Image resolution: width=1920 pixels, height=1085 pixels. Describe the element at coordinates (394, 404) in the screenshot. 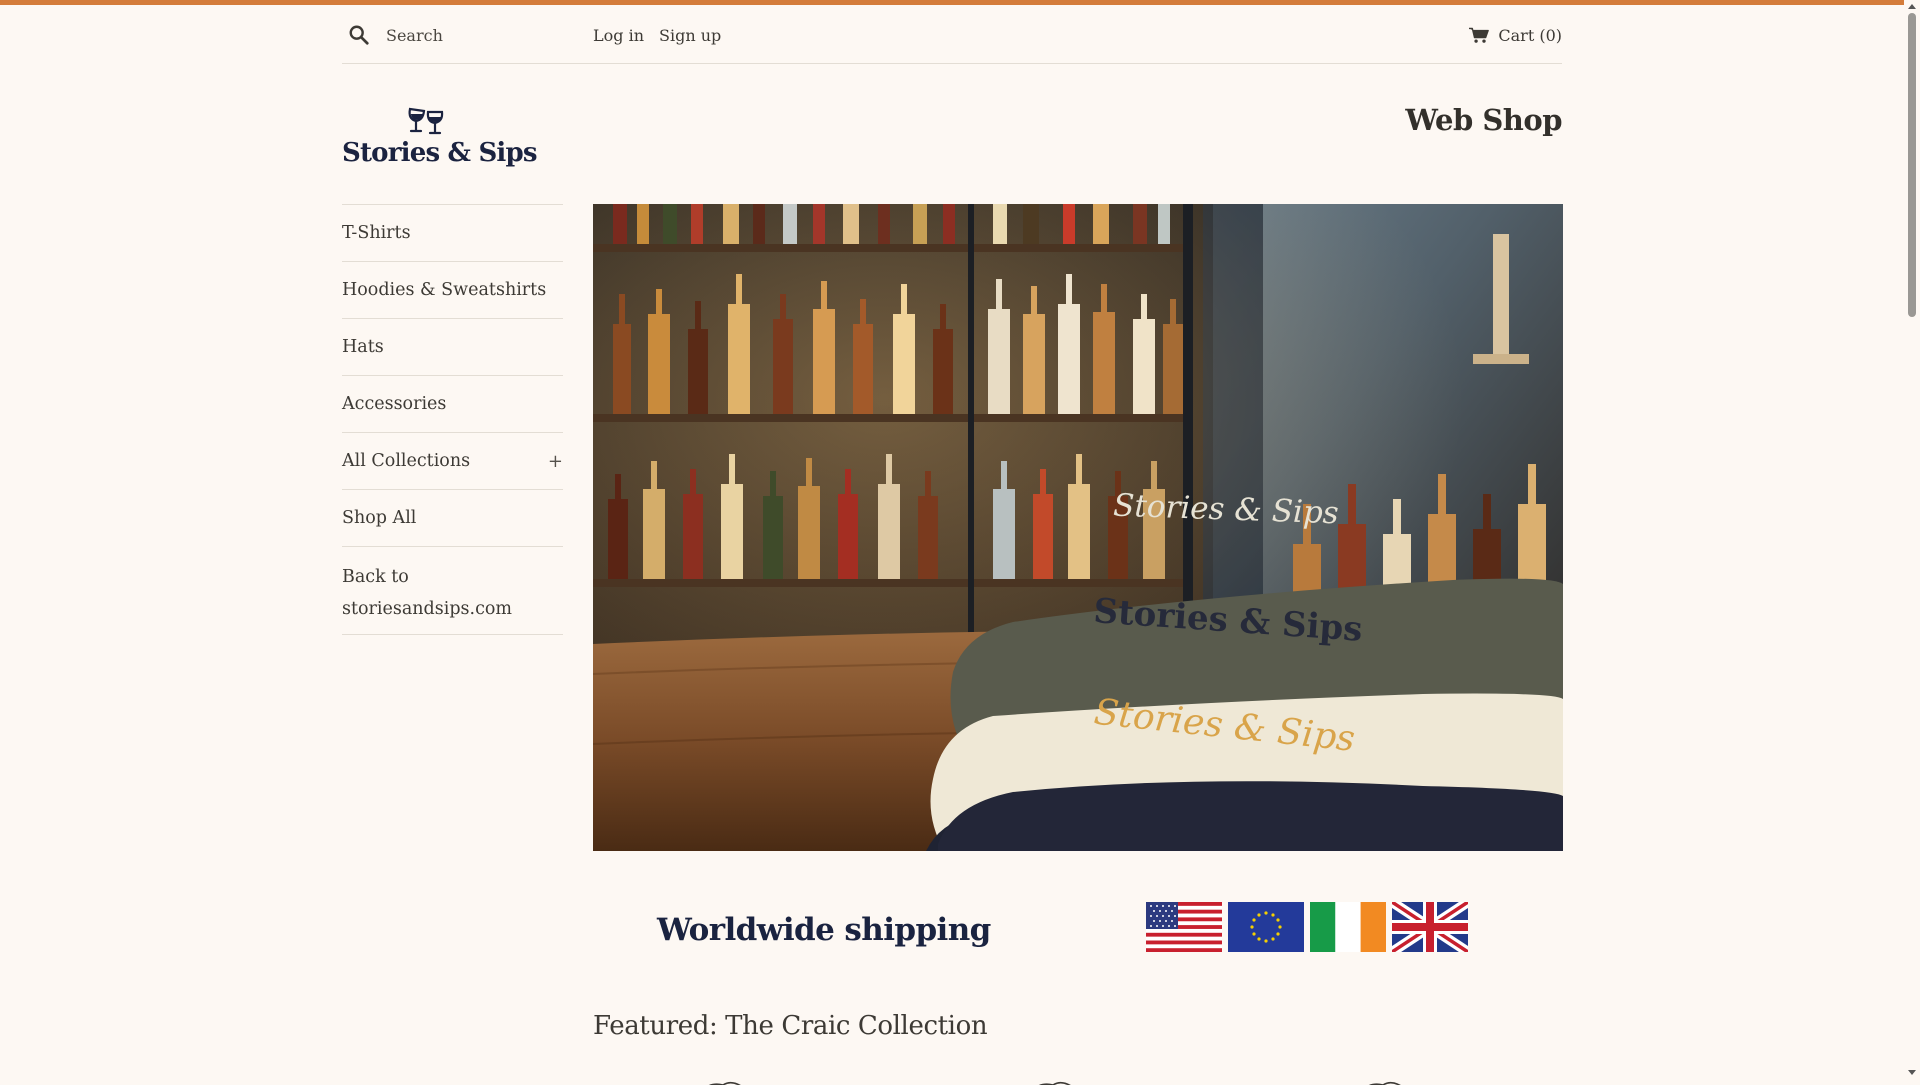

I see `sidebar-item-label: Accessories` at that location.